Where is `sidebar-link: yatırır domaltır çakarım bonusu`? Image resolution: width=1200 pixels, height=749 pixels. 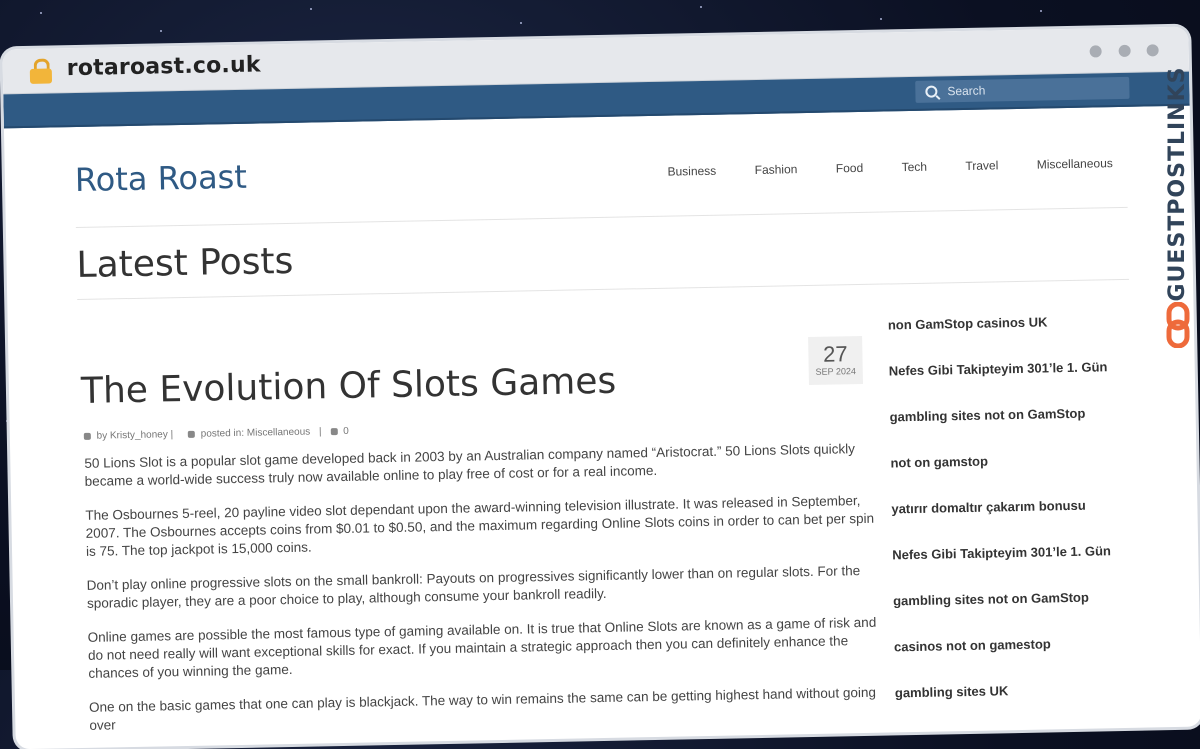 sidebar-link: yatırır domaltır çakarım bonusu is located at coordinates (1011, 521).